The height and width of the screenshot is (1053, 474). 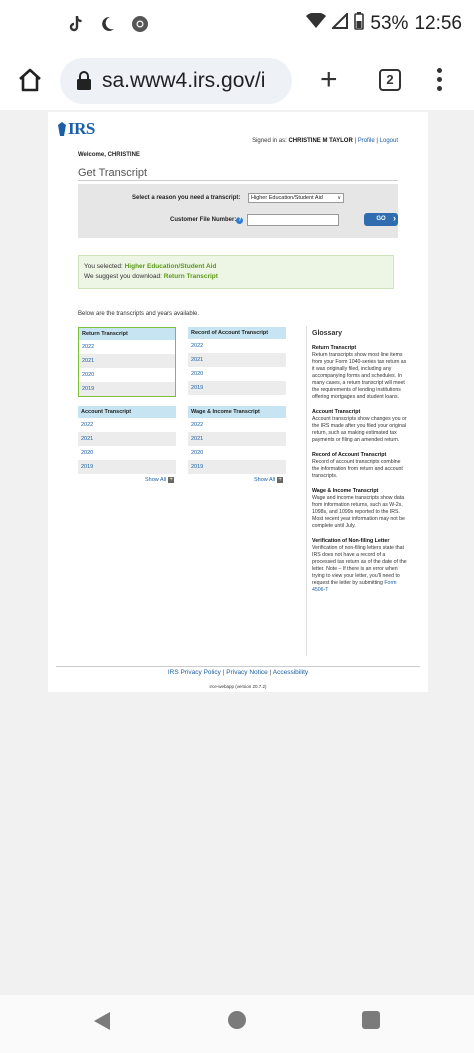 What do you see at coordinates (438, 23) in the screenshot?
I see `clock: 12:56` at bounding box center [438, 23].